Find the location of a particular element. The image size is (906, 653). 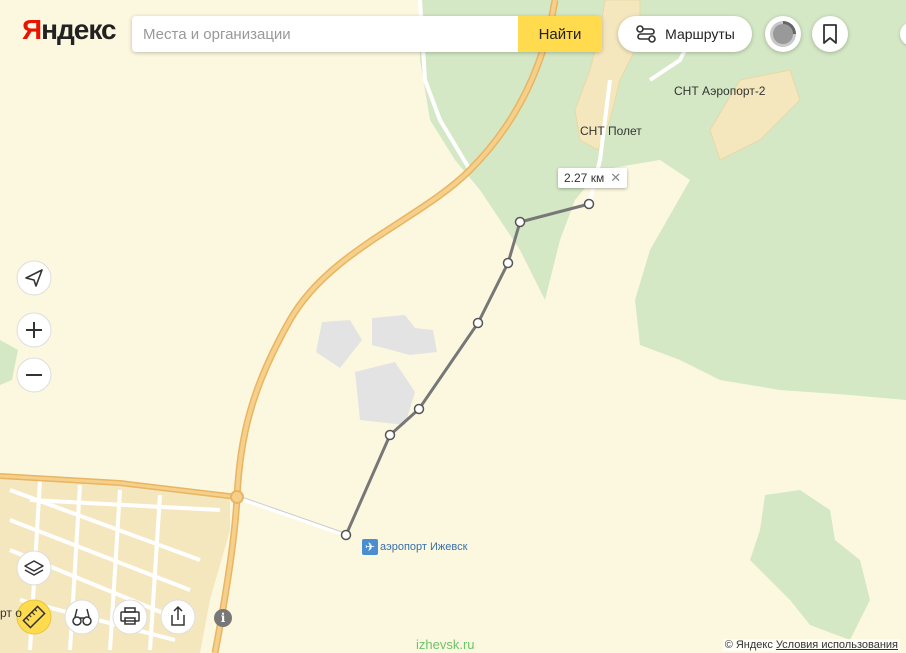

routes-icon is located at coordinates (646, 34).